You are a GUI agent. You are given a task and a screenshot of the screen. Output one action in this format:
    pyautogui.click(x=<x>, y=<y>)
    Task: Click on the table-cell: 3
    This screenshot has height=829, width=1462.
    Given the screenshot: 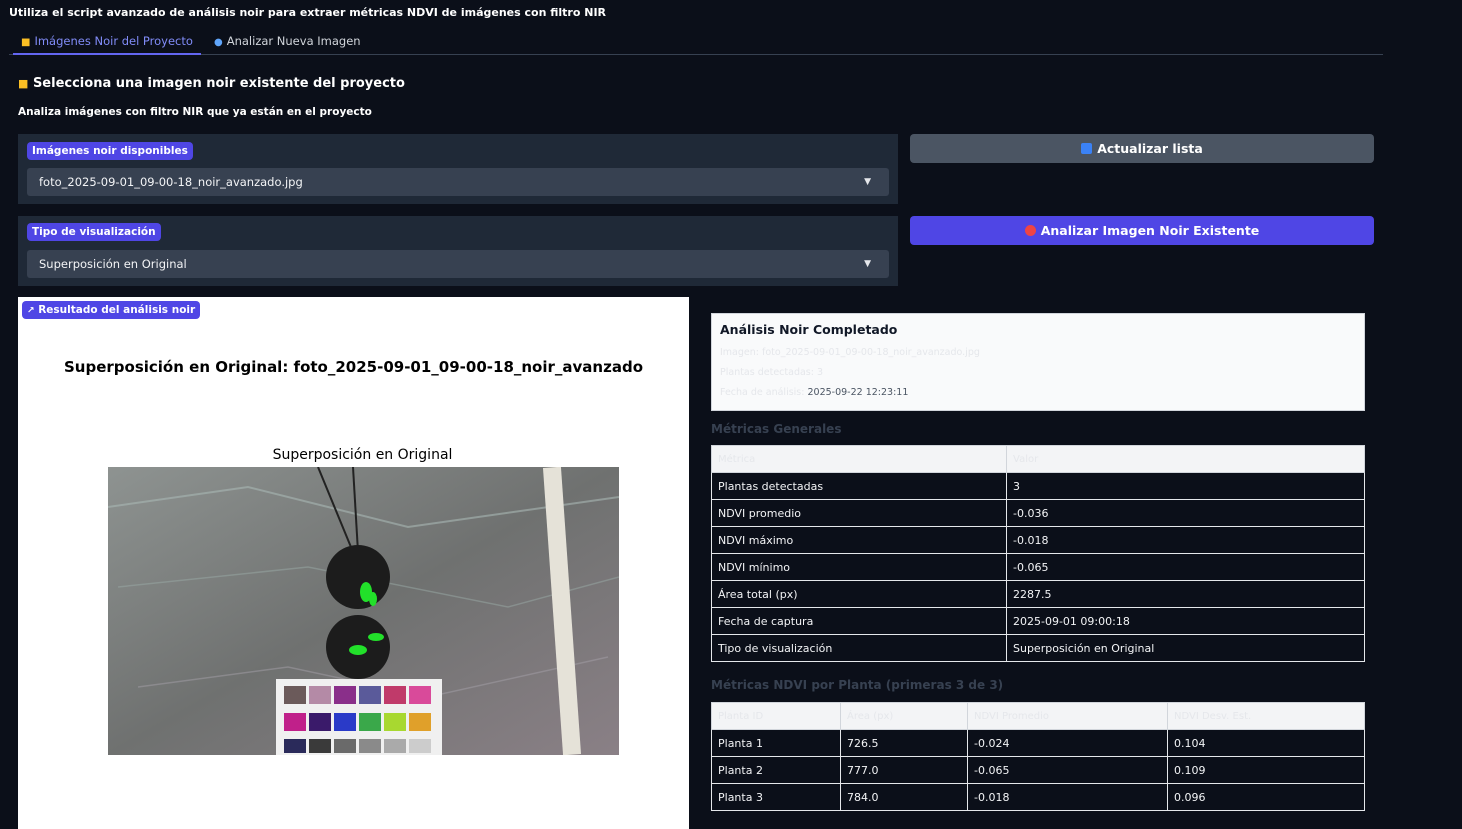 What is the action you would take?
    pyautogui.click(x=1185, y=486)
    